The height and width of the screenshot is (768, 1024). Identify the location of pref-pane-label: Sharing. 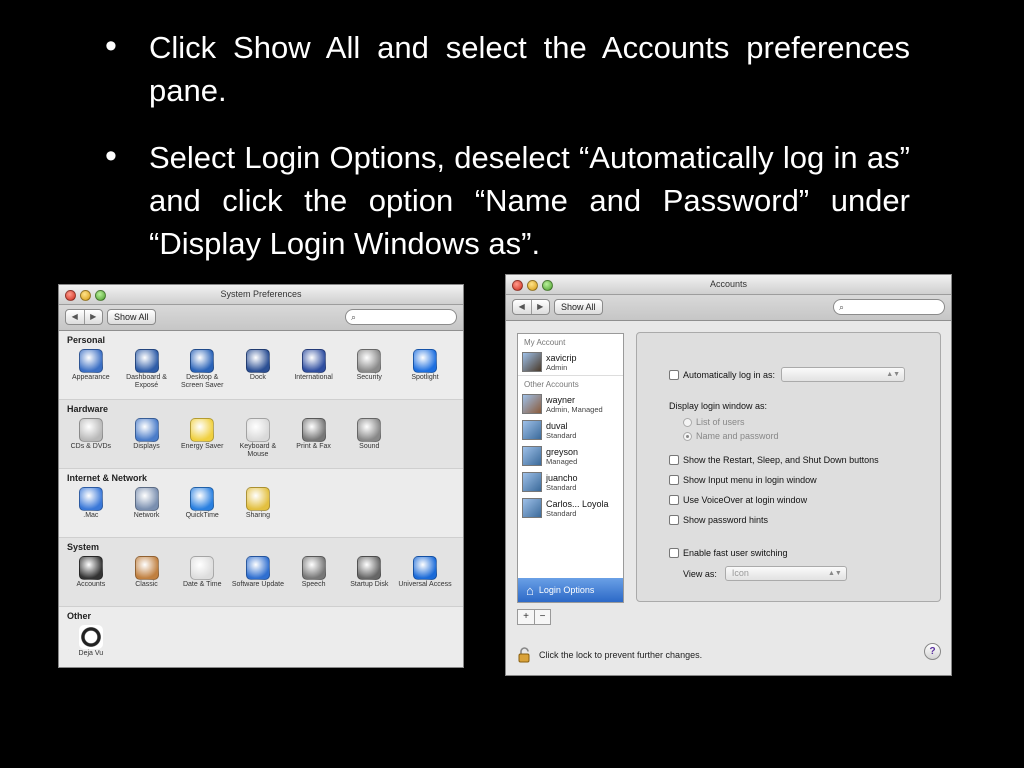
(257, 515).